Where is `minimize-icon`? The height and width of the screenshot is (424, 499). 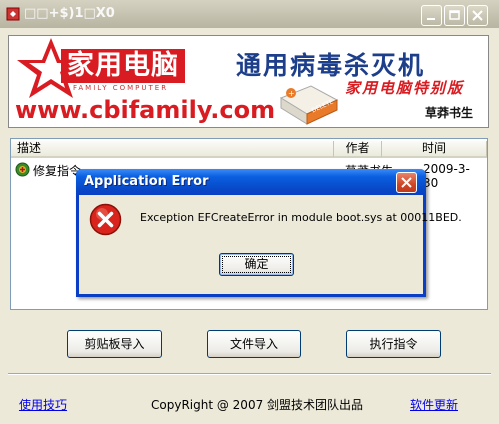
minimize-icon is located at coordinates (431, 19).